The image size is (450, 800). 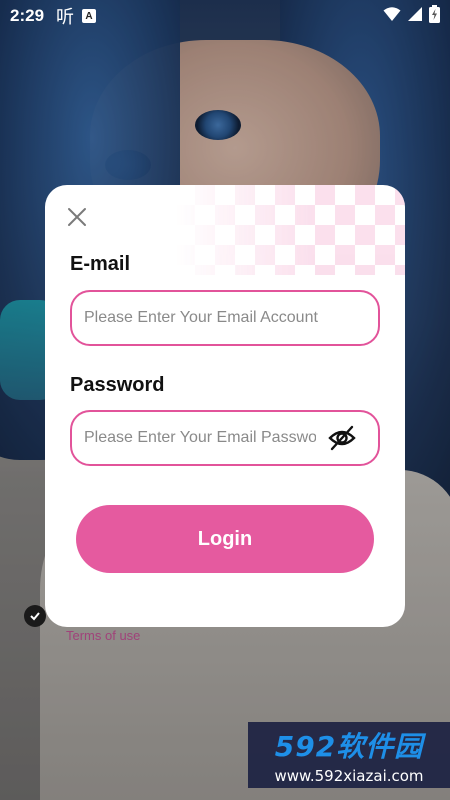 I want to click on close-button, so click(x=77, y=217).